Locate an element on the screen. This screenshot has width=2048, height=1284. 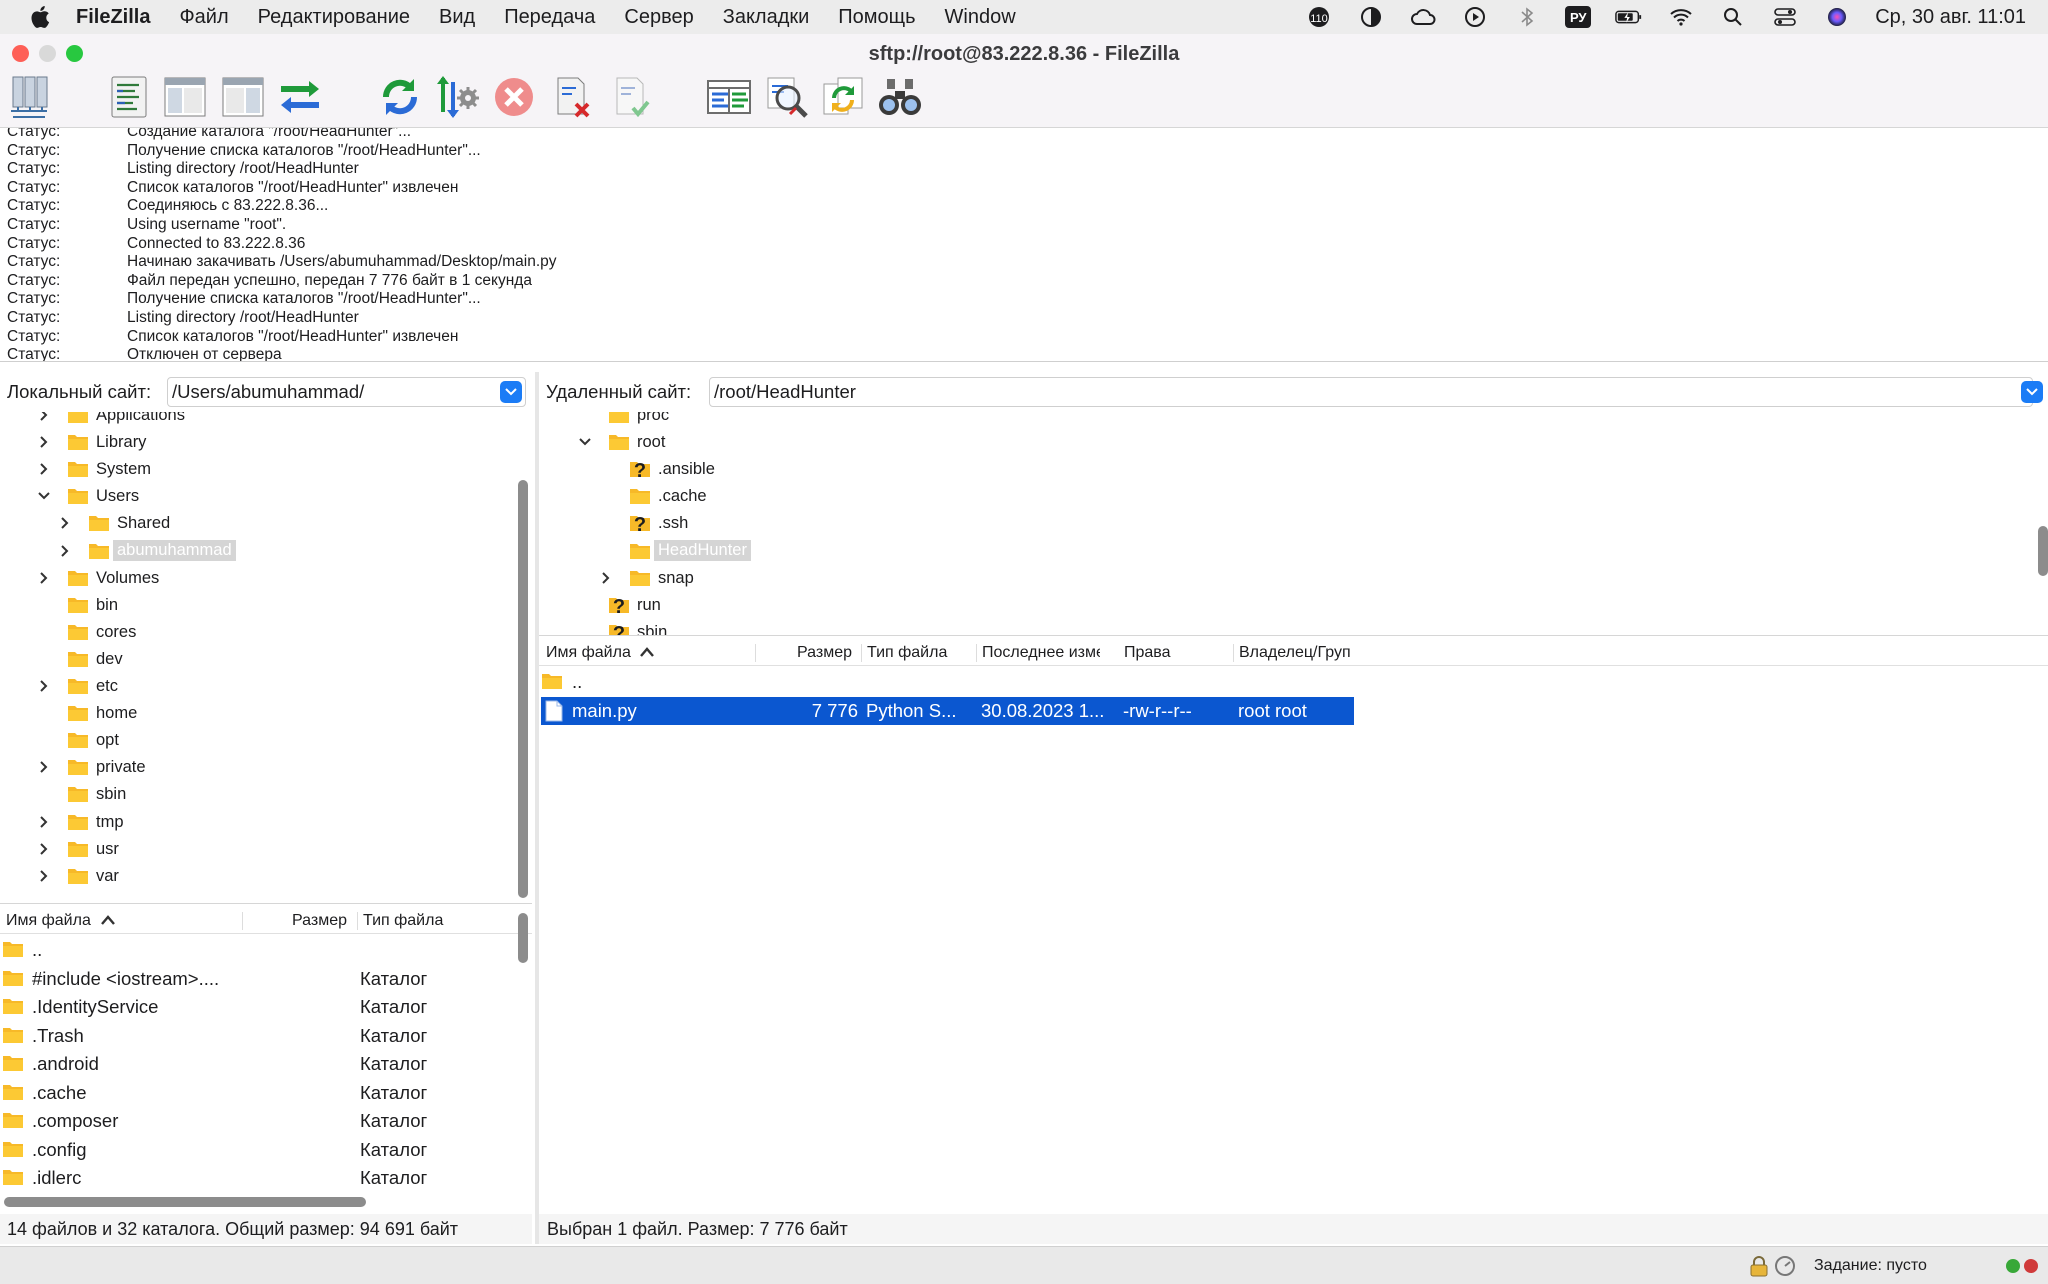
remote-tree-item: ? .ssh is located at coordinates (1289, 523).